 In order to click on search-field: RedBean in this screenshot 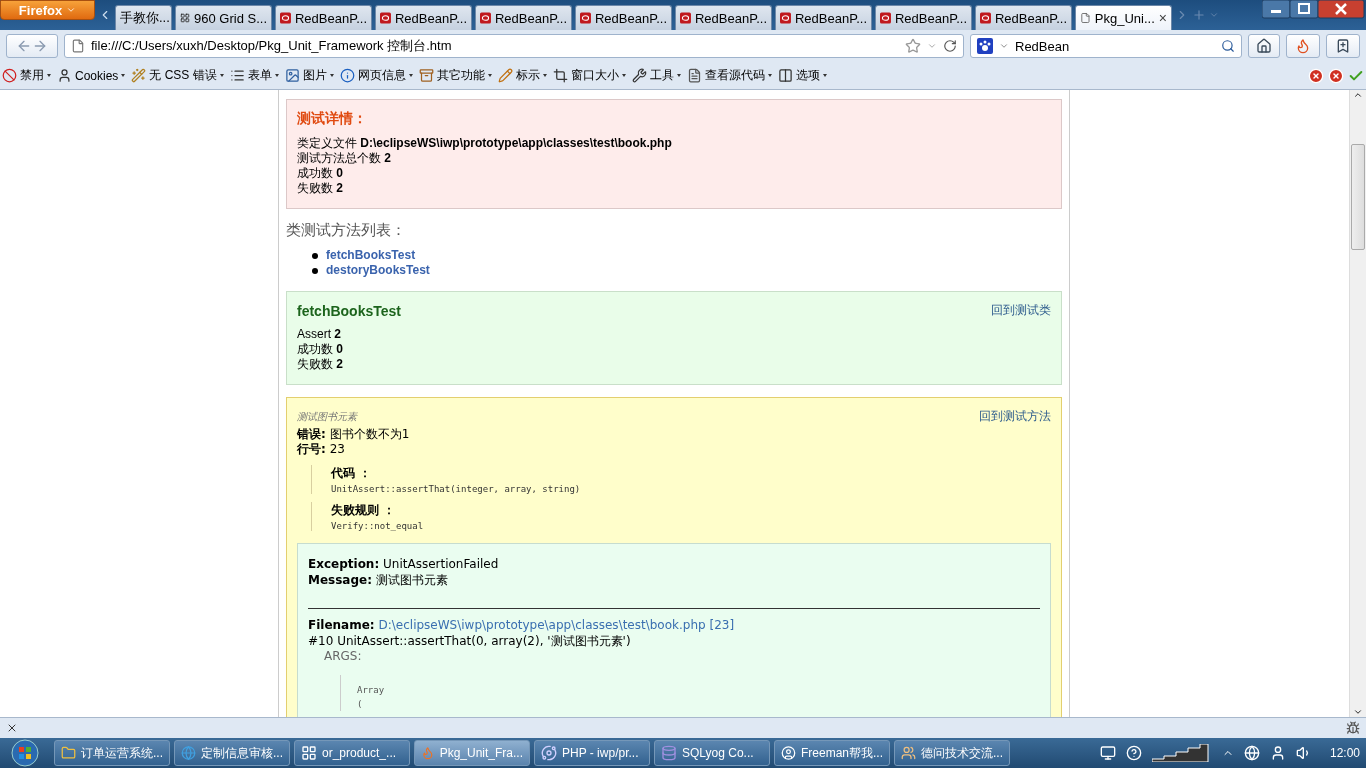, I will do `click(1106, 46)`.